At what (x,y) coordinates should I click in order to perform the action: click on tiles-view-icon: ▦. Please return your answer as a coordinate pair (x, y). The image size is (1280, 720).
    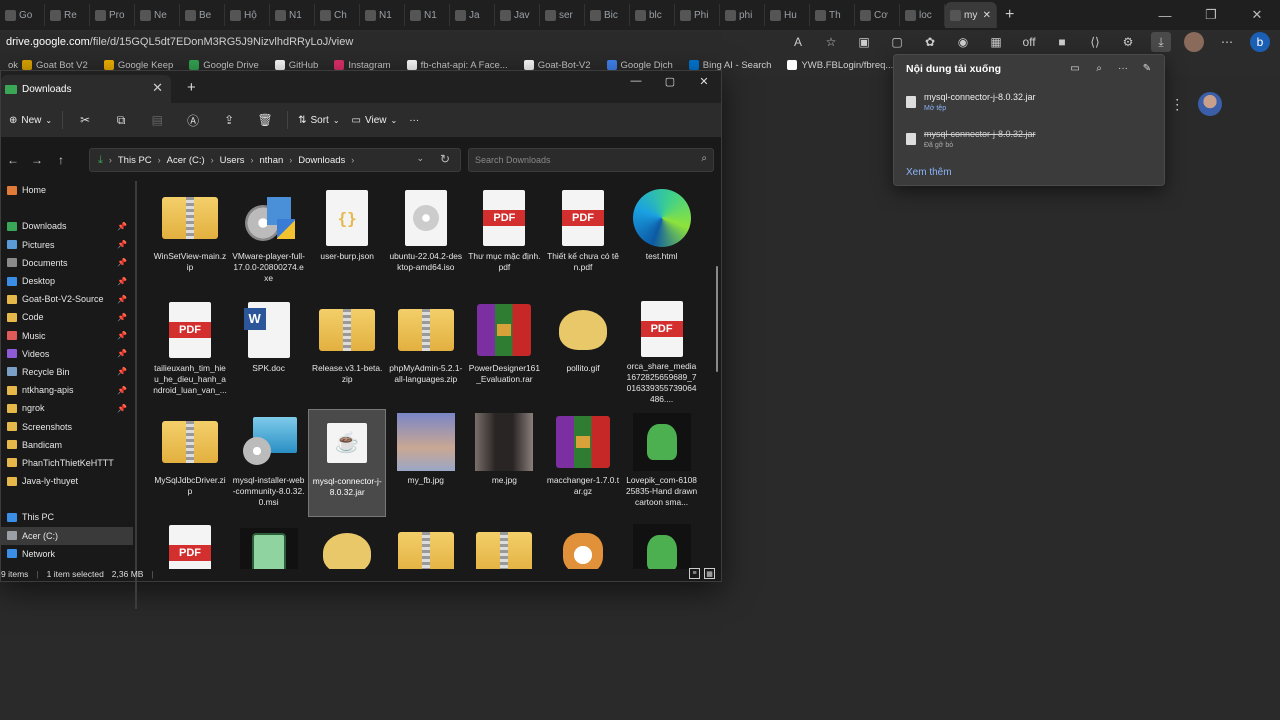
    Looking at the image, I should click on (709, 573).